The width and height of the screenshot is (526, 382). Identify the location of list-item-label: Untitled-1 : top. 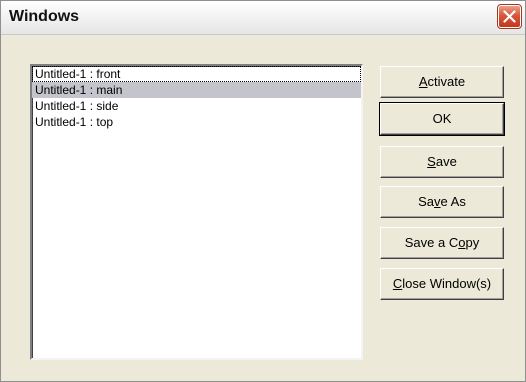
(74, 122).